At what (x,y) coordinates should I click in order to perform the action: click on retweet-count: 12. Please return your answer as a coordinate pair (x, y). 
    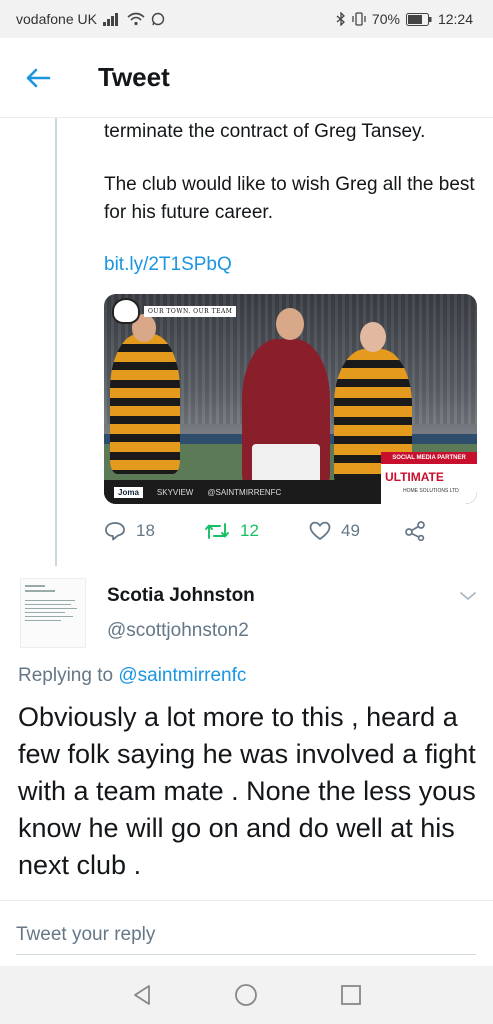
    Looking at the image, I should click on (249, 530).